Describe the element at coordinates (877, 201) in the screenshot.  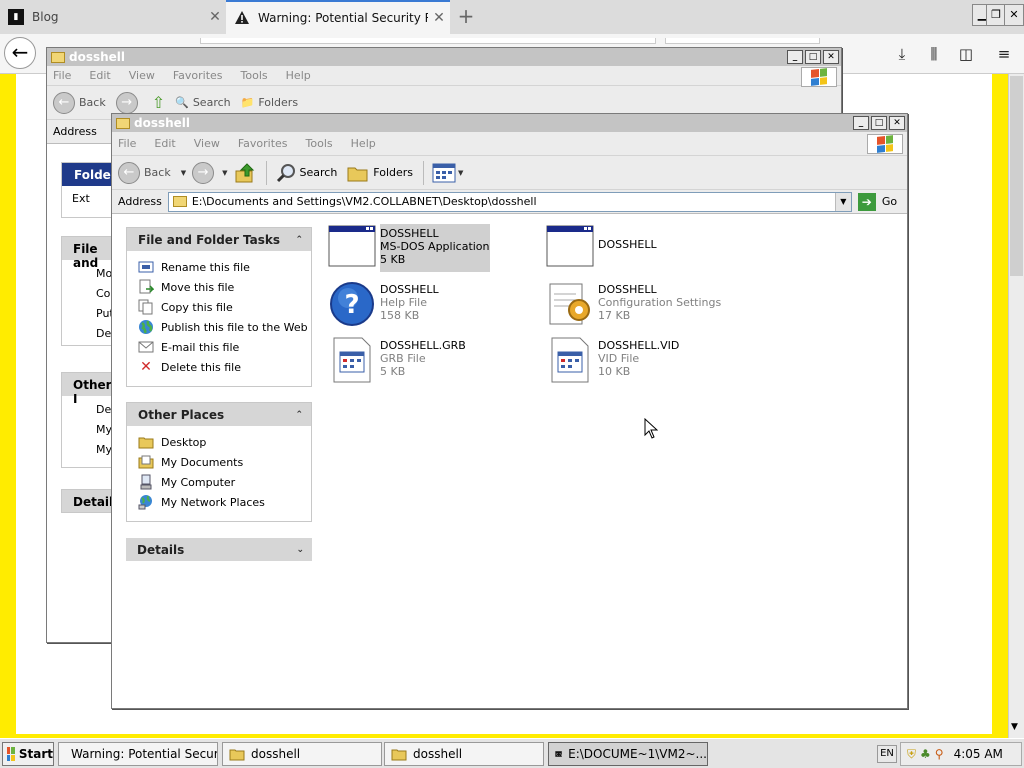
I see `go-button: ➔ Go` at that location.